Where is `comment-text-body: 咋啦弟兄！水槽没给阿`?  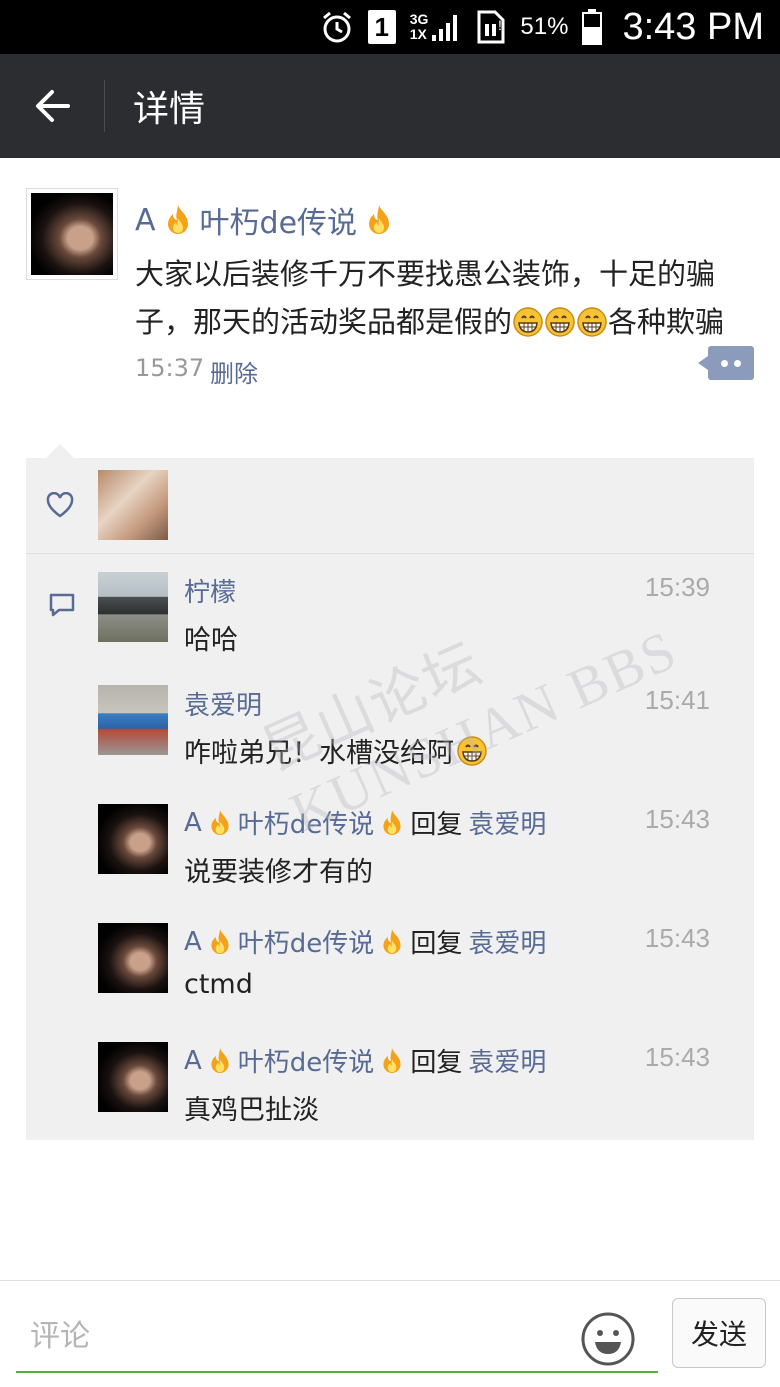 comment-text-body: 咋啦弟兄！水槽没给阿 is located at coordinates (319, 753).